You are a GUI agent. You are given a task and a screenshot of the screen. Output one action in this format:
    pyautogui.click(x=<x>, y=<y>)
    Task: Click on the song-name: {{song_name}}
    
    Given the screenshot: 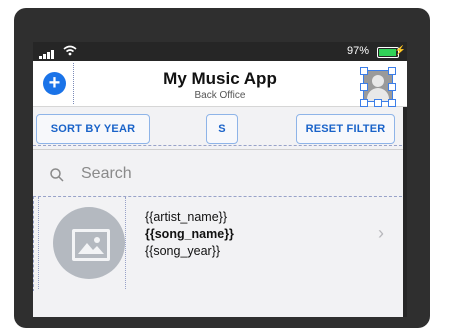 What is the action you would take?
    pyautogui.click(x=189, y=234)
    